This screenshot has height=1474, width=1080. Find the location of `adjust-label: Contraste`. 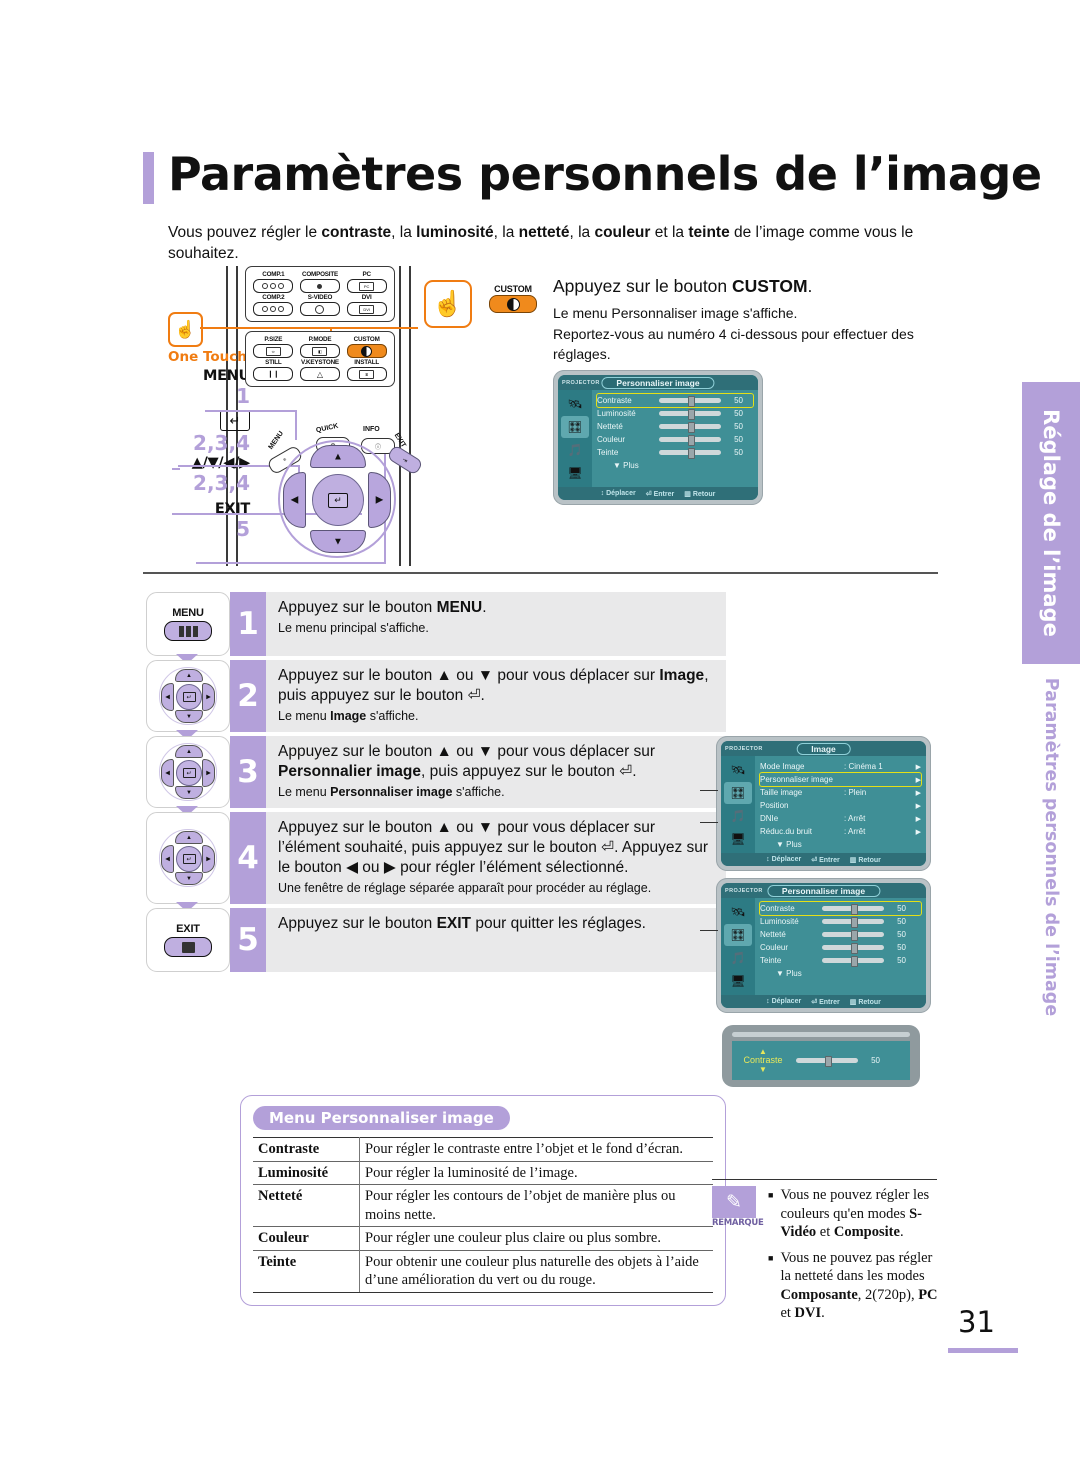

adjust-label: Contraste is located at coordinates (763, 1060).